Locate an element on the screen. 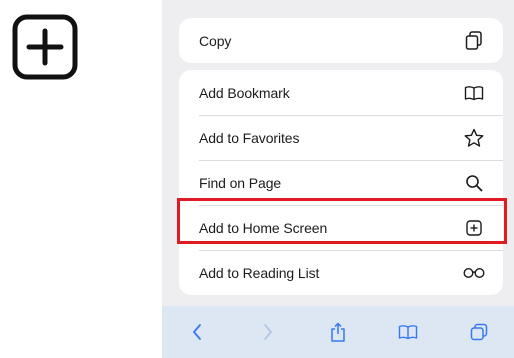 The height and width of the screenshot is (358, 514). book-icon is located at coordinates (474, 93).